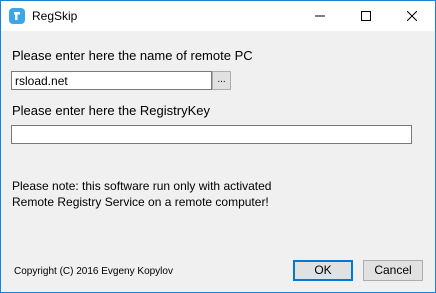 The width and height of the screenshot is (436, 293). What do you see at coordinates (93, 271) in the screenshot?
I see `copyright-text: Copyright (C) 2016 Evgeny Kopylov` at bounding box center [93, 271].